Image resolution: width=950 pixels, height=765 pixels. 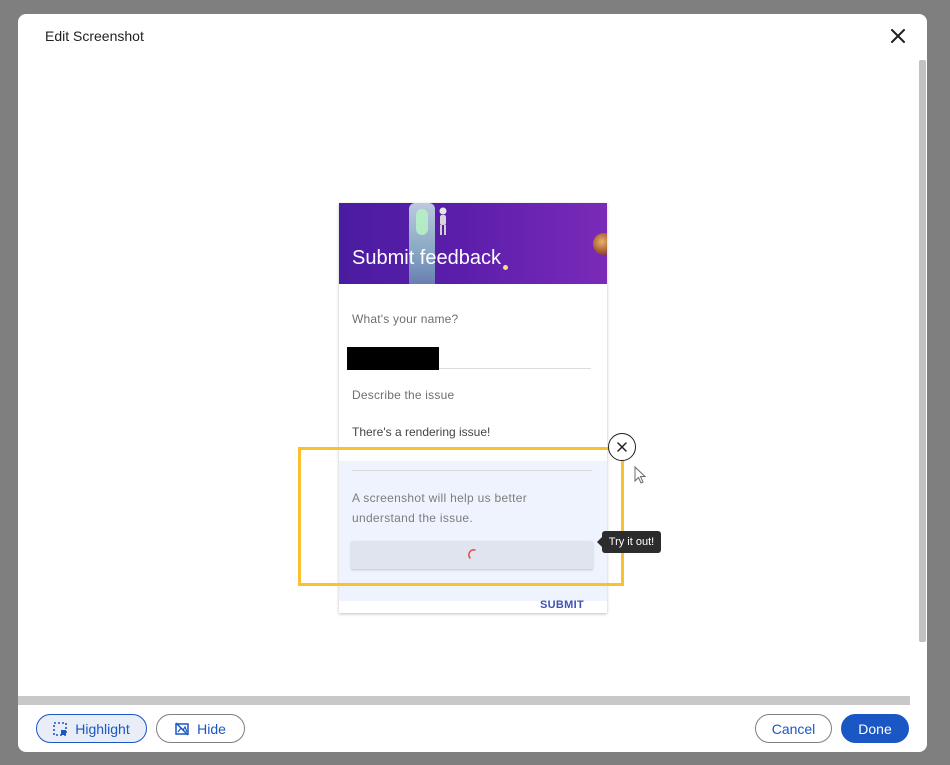 I want to click on planet-graphic, so click(x=600, y=244).